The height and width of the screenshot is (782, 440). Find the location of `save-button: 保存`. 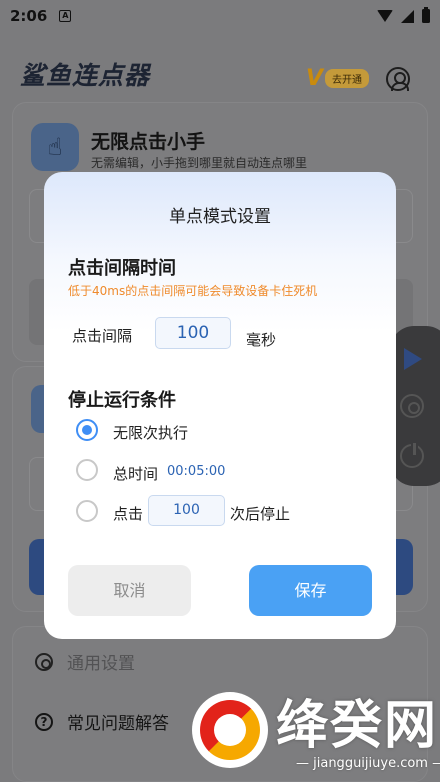

save-button: 保存 is located at coordinates (310, 590).